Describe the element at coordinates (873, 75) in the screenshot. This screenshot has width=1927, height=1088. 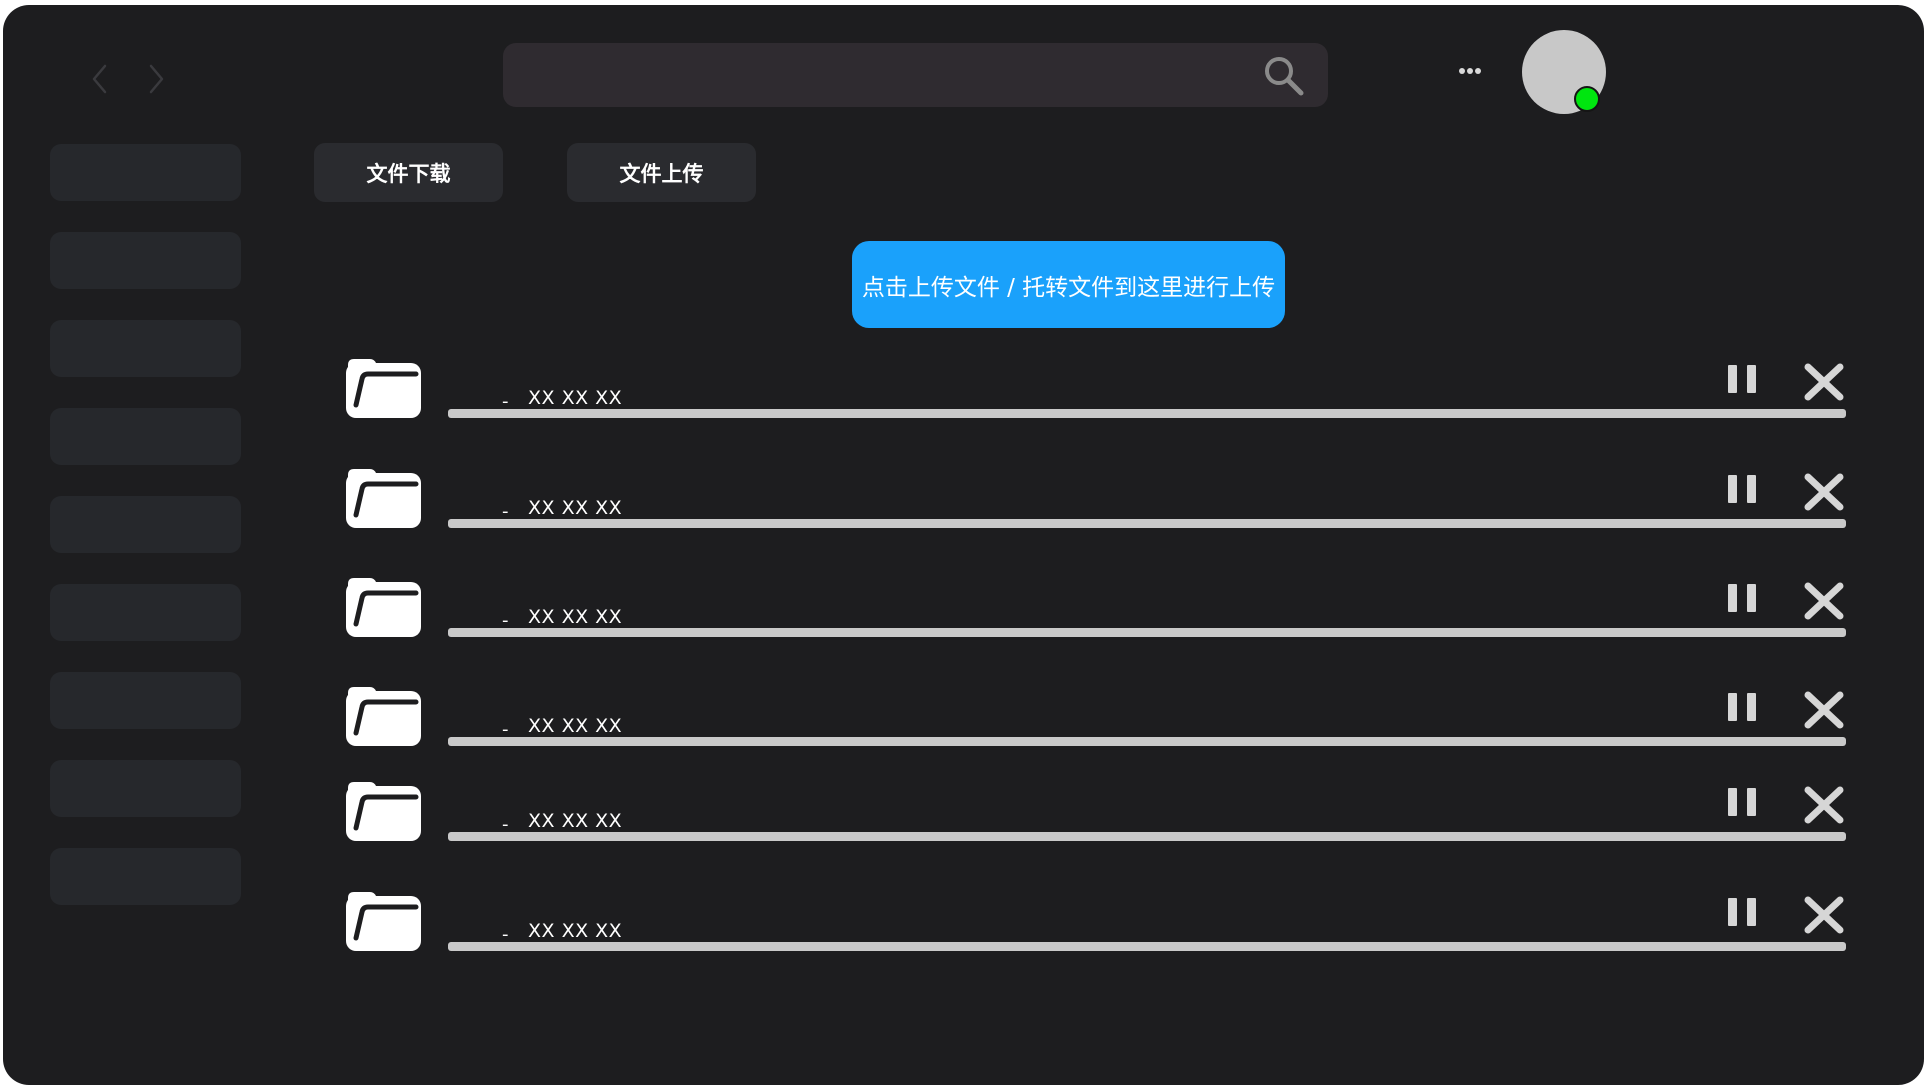
I see `search-input` at that location.